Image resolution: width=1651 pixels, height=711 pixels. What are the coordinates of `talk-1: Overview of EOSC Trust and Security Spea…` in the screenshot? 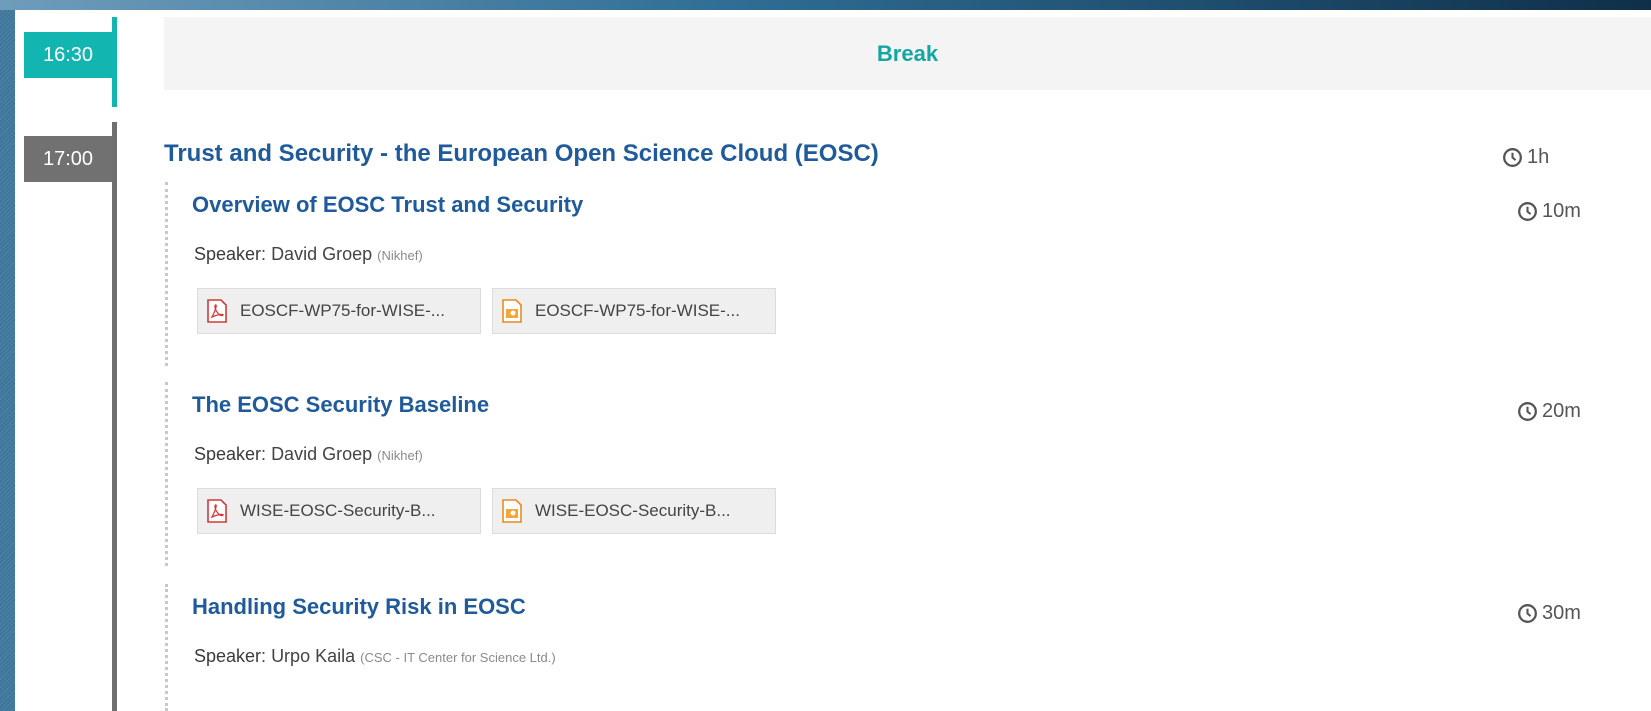 It's located at (470, 274).